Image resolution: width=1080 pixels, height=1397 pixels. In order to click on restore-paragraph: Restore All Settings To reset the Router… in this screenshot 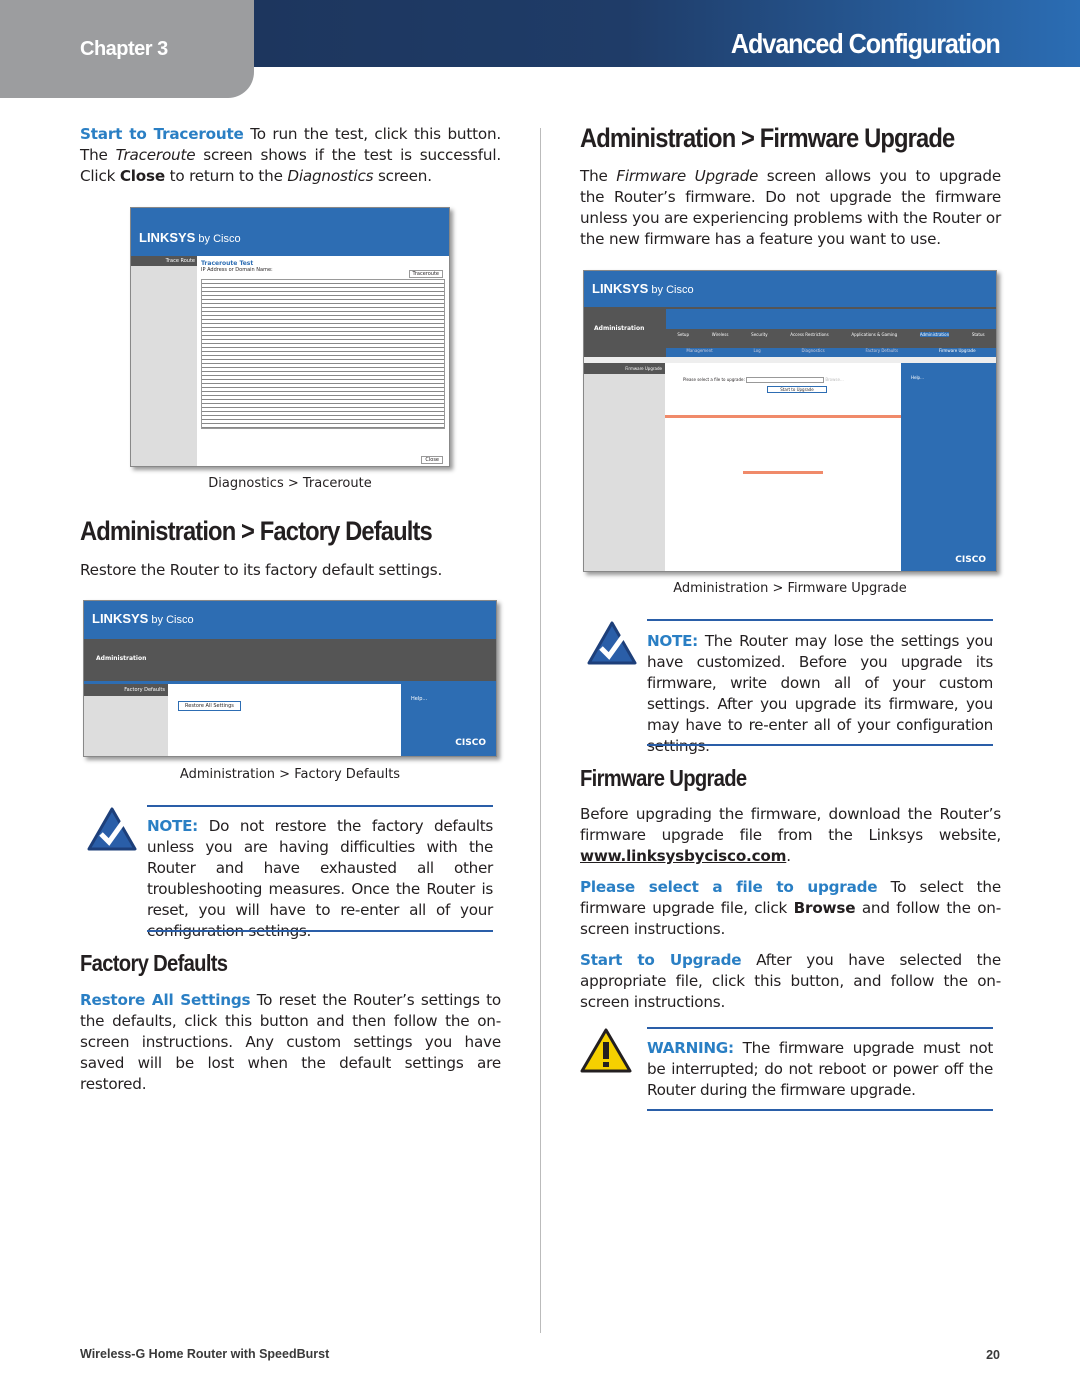, I will do `click(290, 1042)`.